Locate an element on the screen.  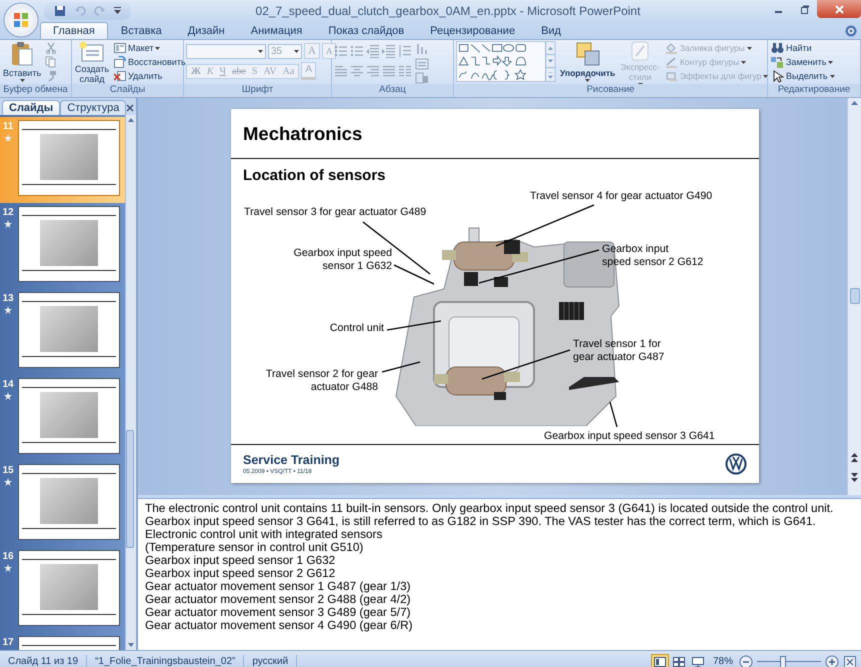
slide-number: 15 is located at coordinates (8, 470).